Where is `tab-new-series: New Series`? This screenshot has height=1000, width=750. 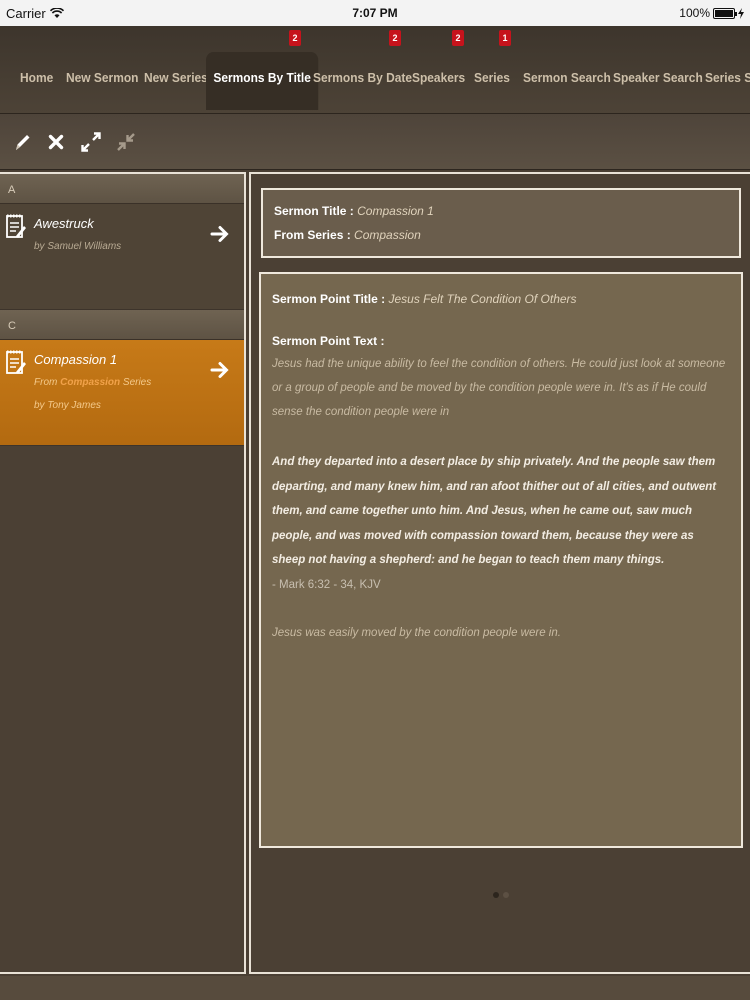
tab-new-series: New Series is located at coordinates (176, 81).